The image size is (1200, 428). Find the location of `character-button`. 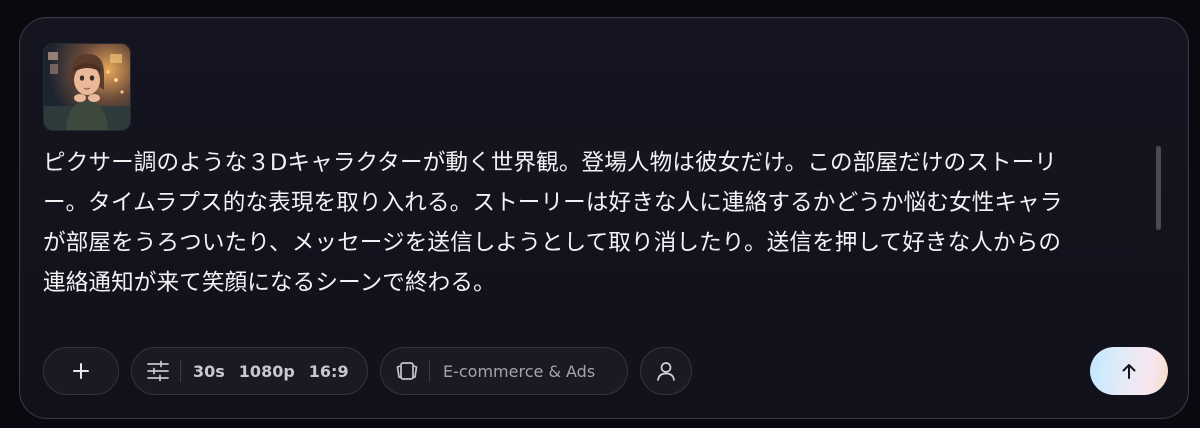

character-button is located at coordinates (666, 371).